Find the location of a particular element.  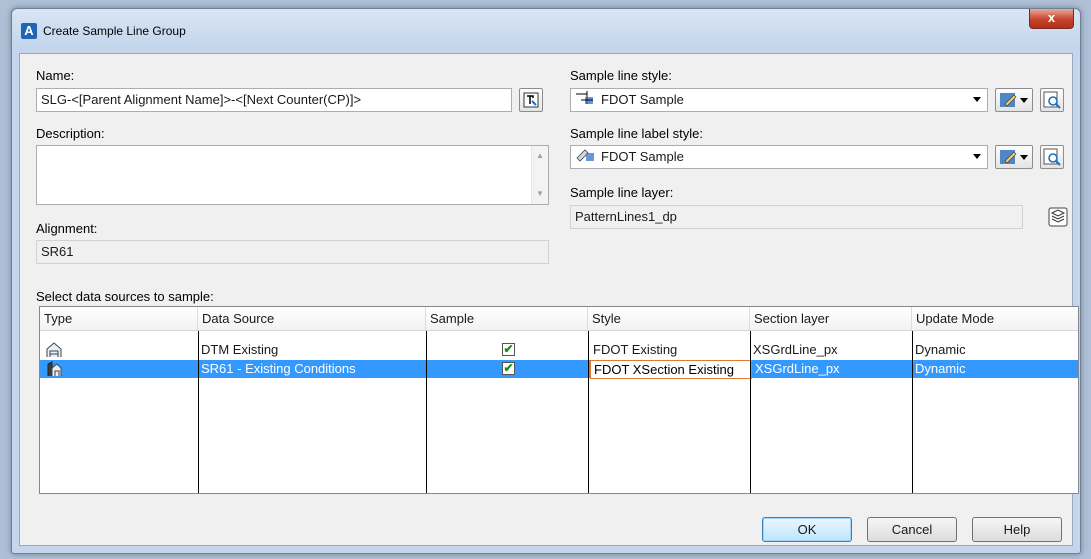

title-bar: A Create Sample Line Group is located at coordinates (546, 29).